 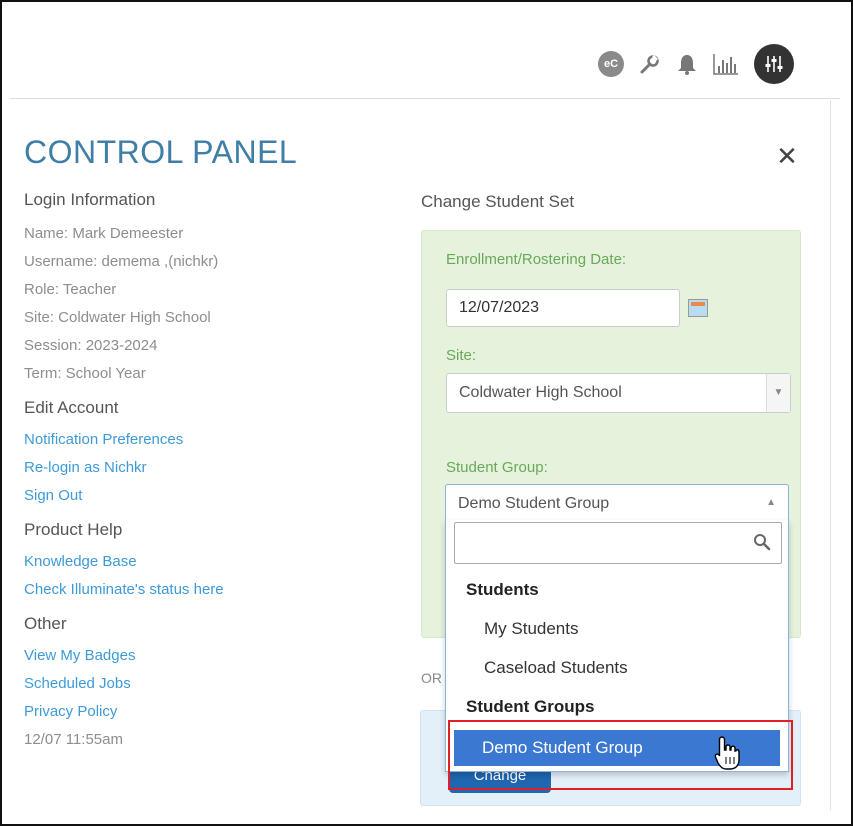 I want to click on panel-edge, so click(x=830, y=455).